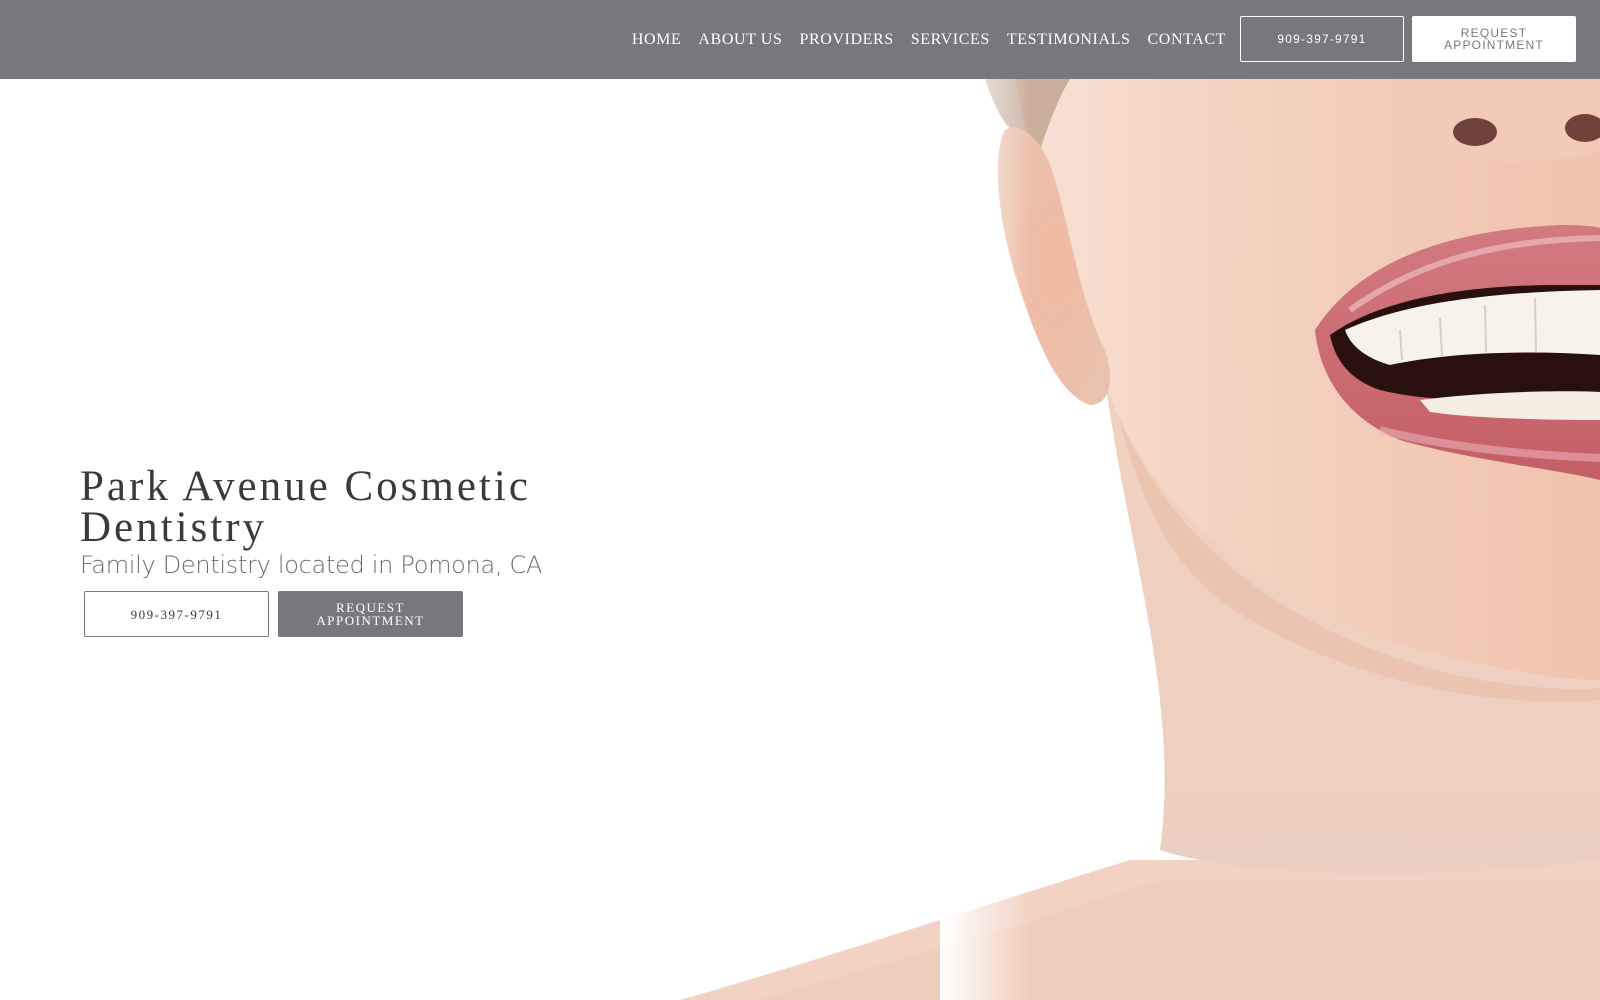  I want to click on nav-services: SERVICES, so click(950, 40).